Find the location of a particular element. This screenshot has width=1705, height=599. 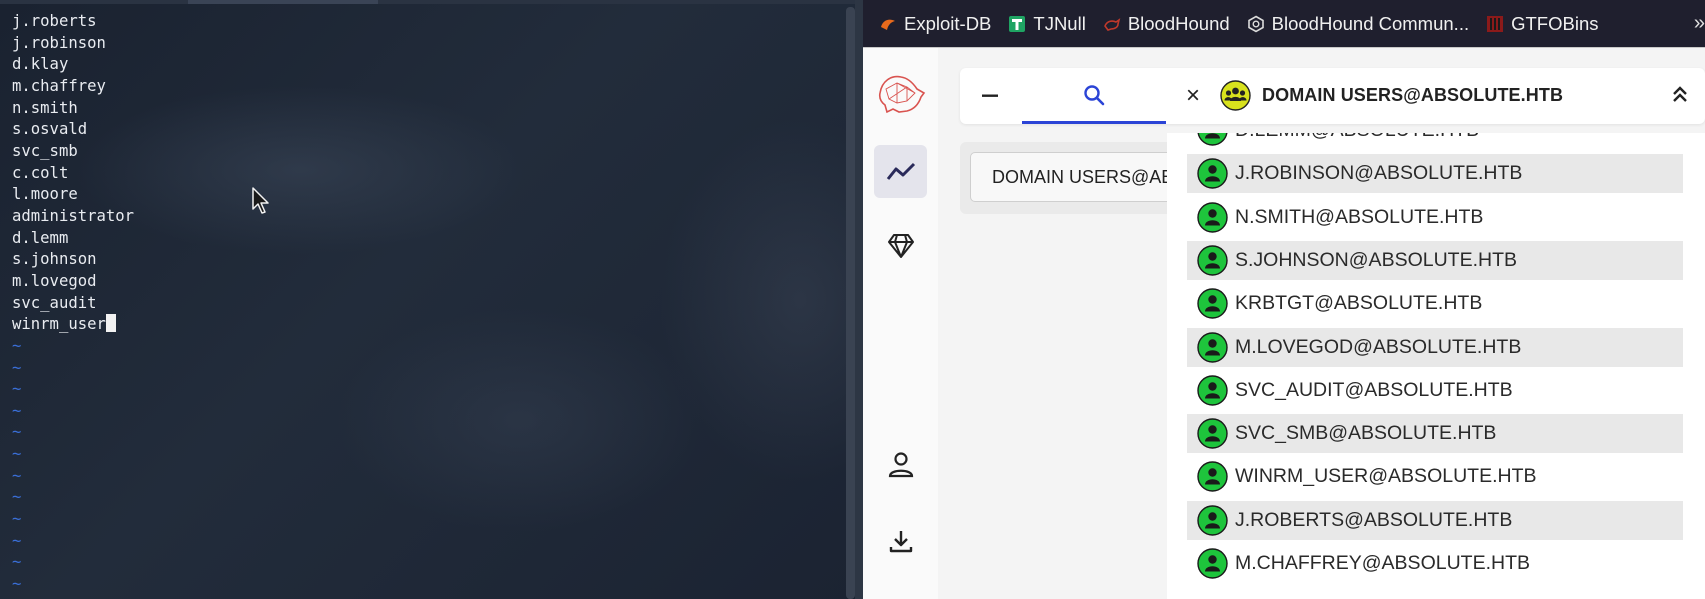

bookmark-label: GTFOBins is located at coordinates (1555, 23).